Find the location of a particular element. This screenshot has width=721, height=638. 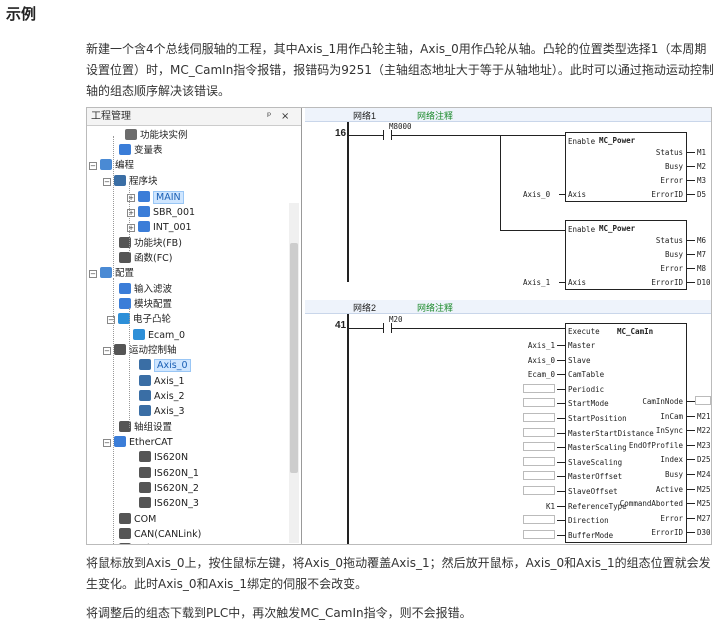

mc-power-block-2-output-pin: ErrorID is located at coordinates (667, 282).